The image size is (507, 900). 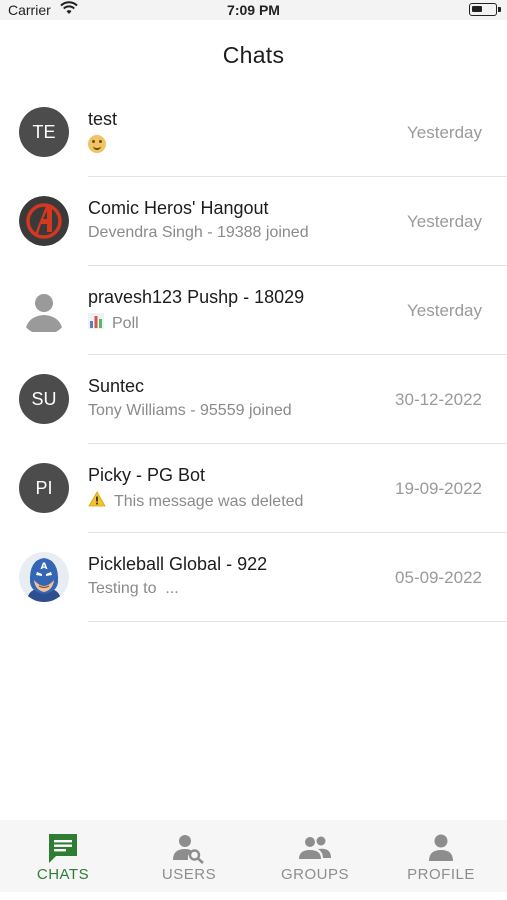 What do you see at coordinates (209, 501) in the screenshot?
I see `chat-preview-text: This message was deleted` at bounding box center [209, 501].